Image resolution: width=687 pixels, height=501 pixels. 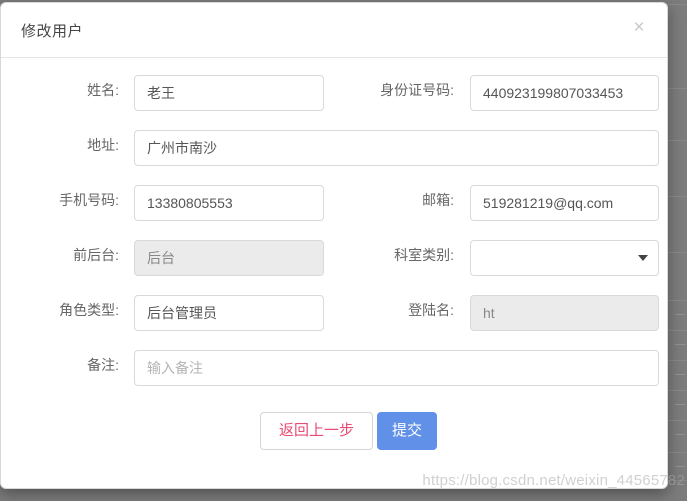 I want to click on field-group-id-number: 身份证号码:, so click(x=501, y=94).